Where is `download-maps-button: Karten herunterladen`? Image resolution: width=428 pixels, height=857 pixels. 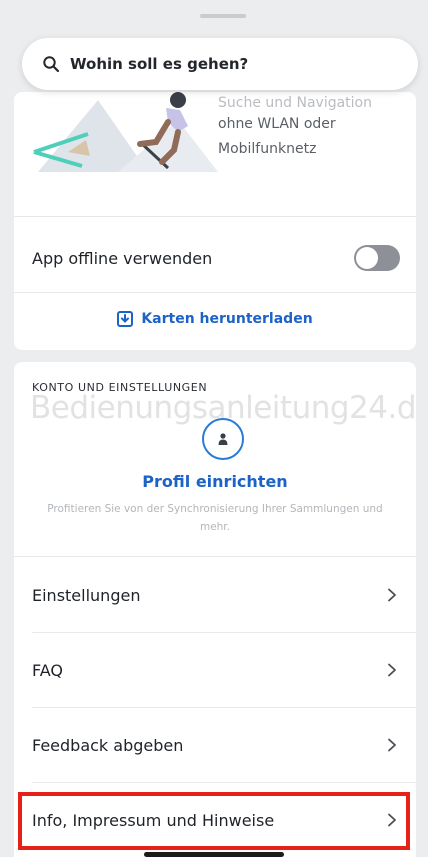 download-maps-button: Karten herunterladen is located at coordinates (215, 319).